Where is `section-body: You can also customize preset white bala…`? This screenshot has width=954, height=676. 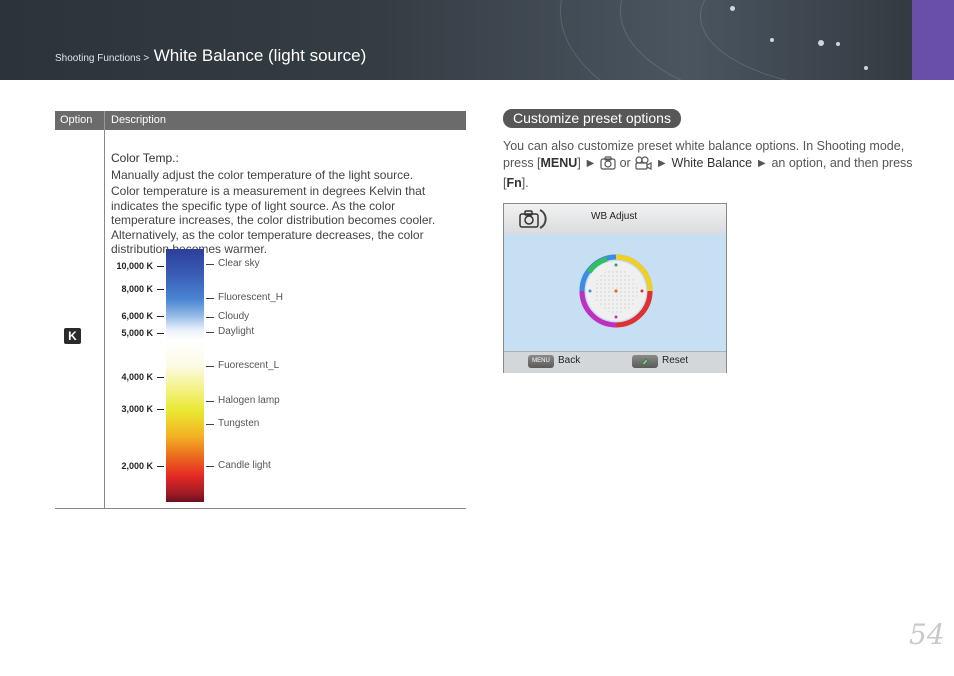 section-body: You can also customize preset white bala… is located at coordinates (713, 165).